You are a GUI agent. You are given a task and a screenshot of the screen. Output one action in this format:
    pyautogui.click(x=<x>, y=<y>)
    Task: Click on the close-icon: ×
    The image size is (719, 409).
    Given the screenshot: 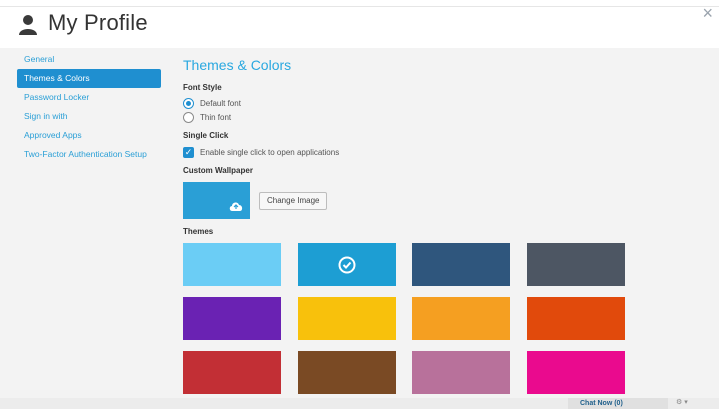 What is the action you would take?
    pyautogui.click(x=707, y=13)
    